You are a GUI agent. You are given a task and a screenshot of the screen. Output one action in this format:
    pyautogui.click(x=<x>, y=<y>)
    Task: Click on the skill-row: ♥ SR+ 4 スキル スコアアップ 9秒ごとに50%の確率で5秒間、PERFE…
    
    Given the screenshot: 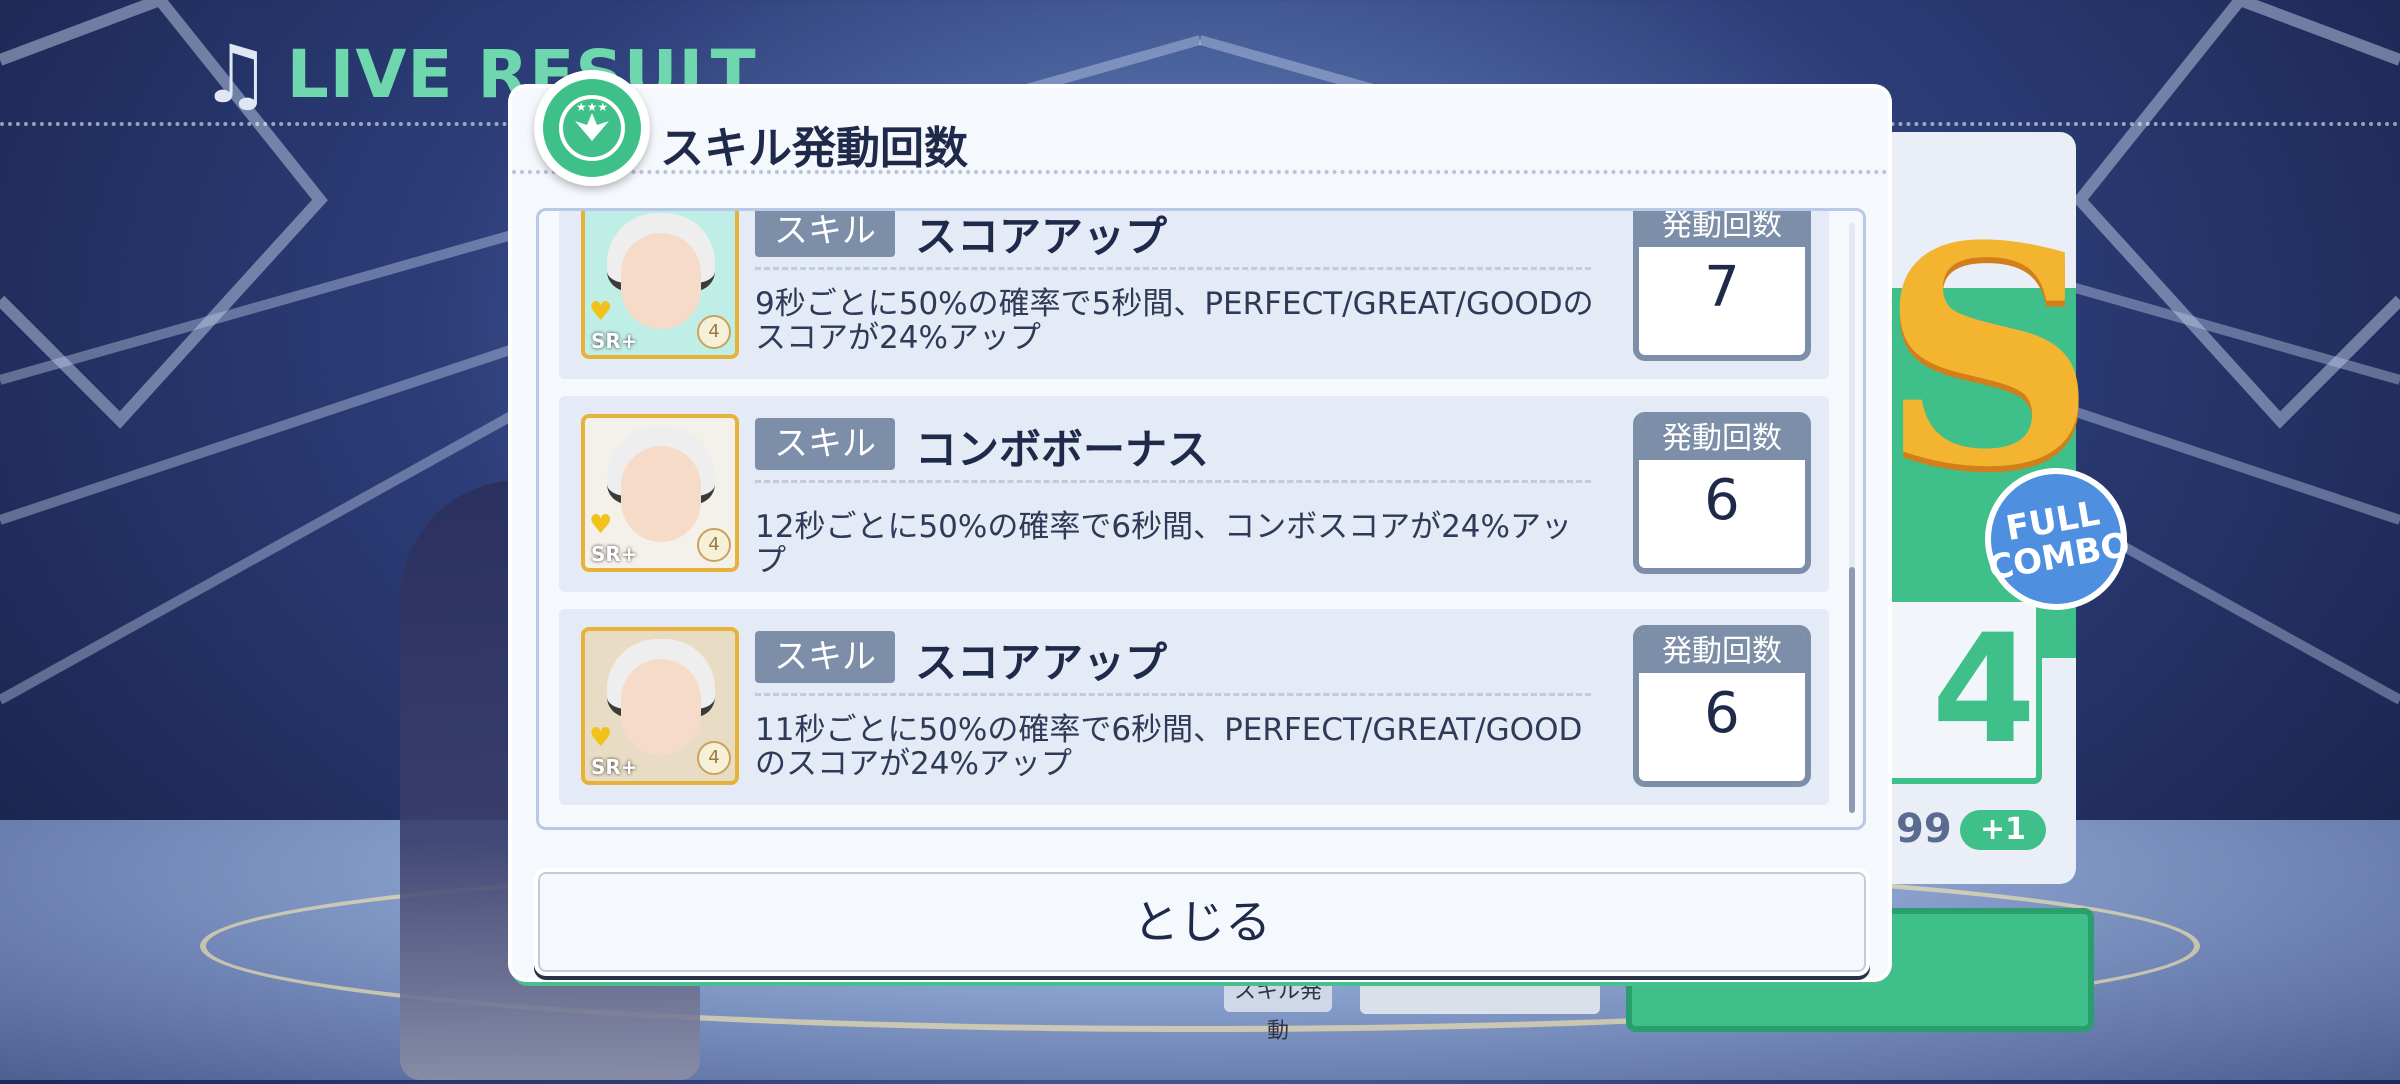 What is the action you would take?
    pyautogui.click(x=1194, y=295)
    